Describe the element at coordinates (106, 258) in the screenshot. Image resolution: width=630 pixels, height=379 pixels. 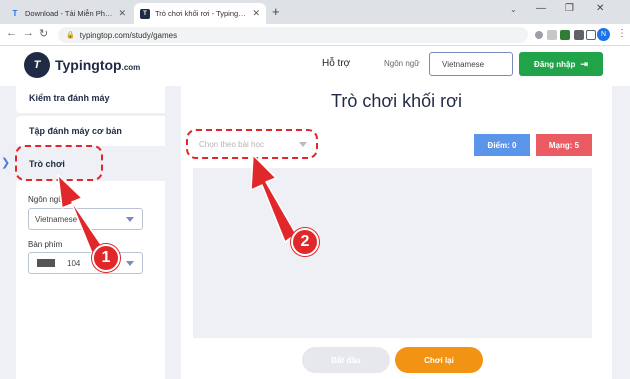
I see `step-badge-1: 1` at that location.